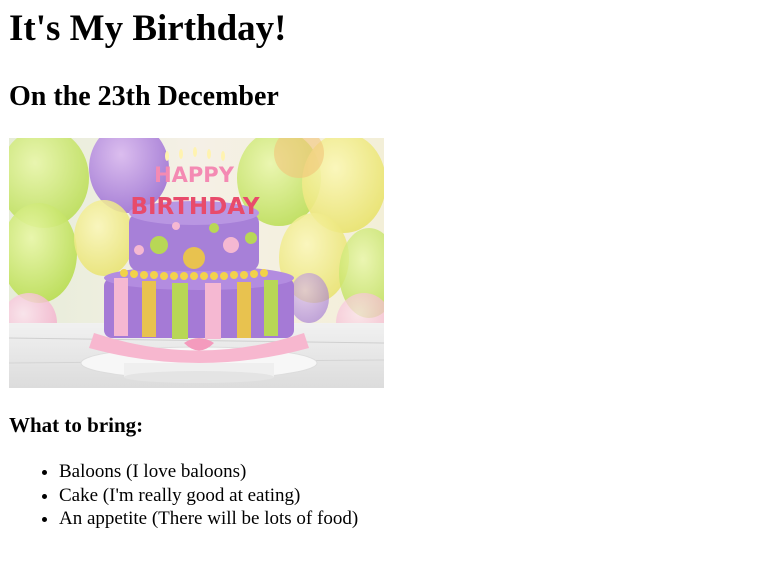  I want to click on list-item: Baloons (I love baloons), so click(208, 472).